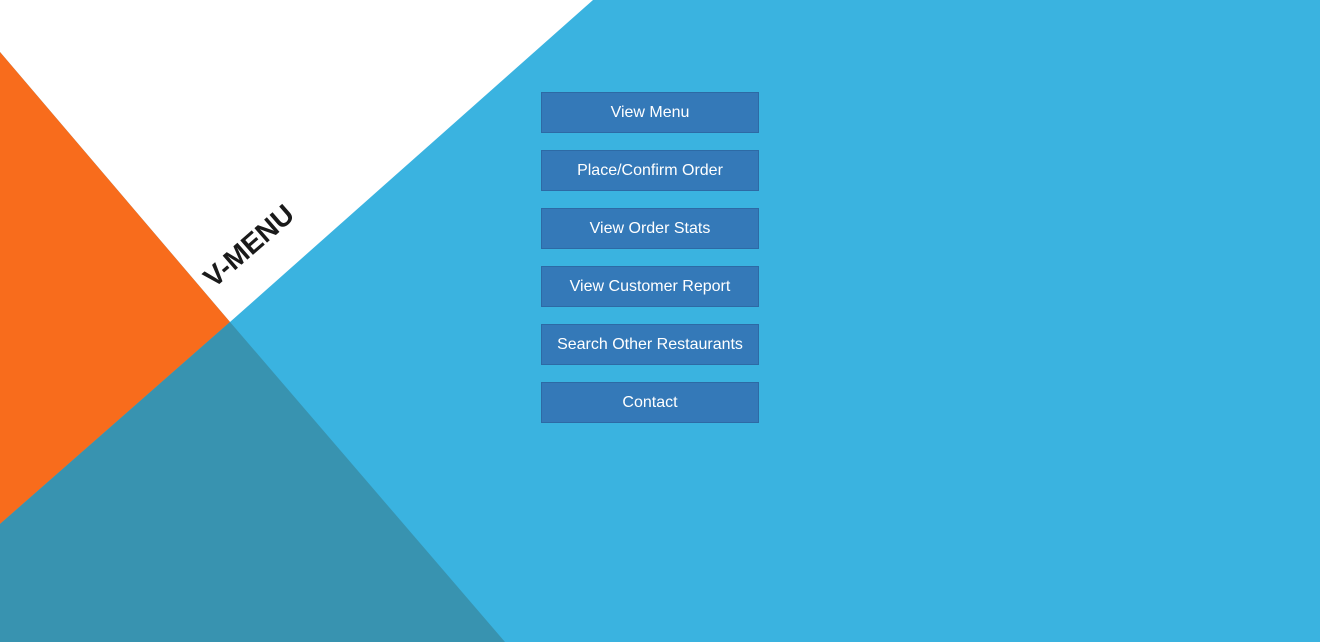  What do you see at coordinates (650, 286) in the screenshot?
I see `view-customer-report-button: View Customer Report` at bounding box center [650, 286].